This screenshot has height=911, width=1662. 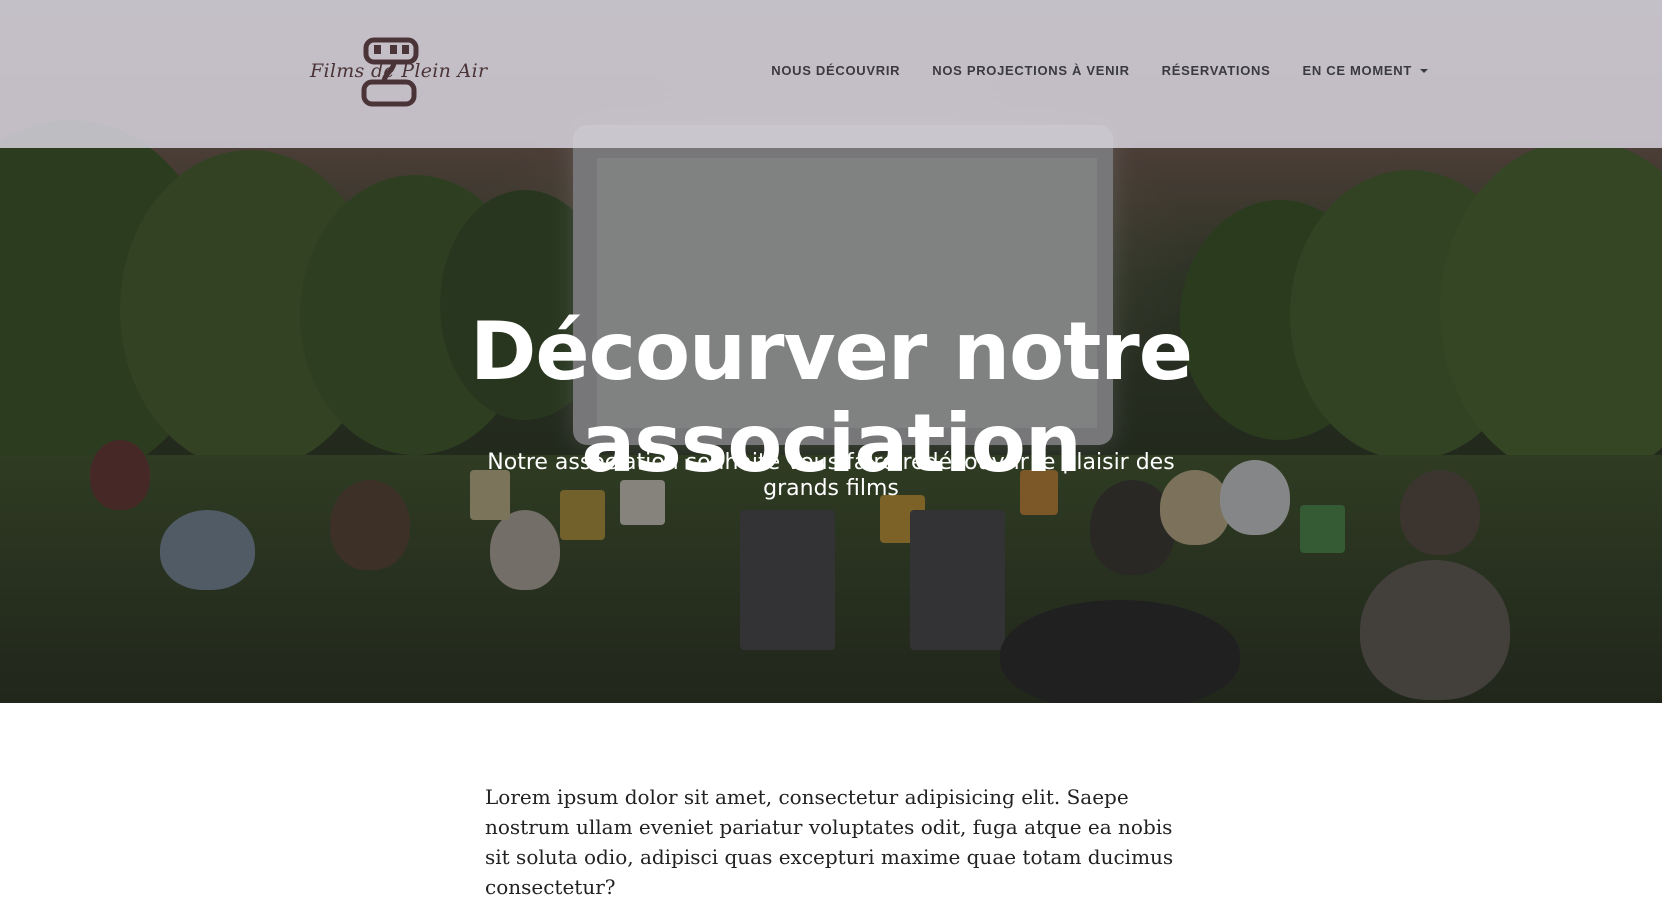 What do you see at coordinates (835, 70) in the screenshot?
I see `nav-item-nous-decouvrir: NOUS DÉCOUVRIR` at bounding box center [835, 70].